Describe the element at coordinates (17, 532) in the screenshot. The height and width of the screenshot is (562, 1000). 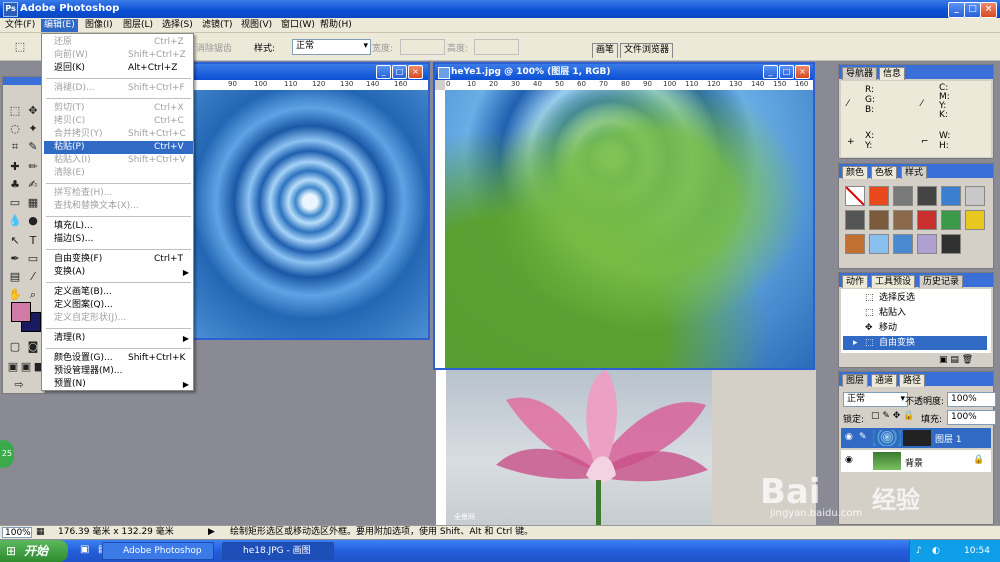
I see `zoom-input: 100%` at that location.